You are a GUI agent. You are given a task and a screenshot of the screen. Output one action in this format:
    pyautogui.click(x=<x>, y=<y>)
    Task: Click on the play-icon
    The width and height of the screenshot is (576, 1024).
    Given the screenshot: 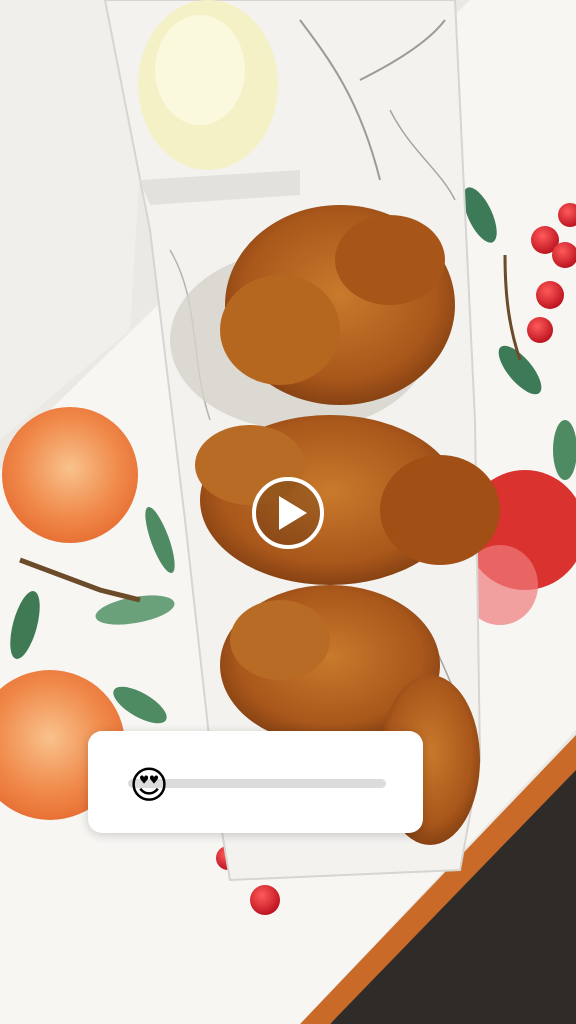 What is the action you would take?
    pyautogui.click(x=293, y=513)
    